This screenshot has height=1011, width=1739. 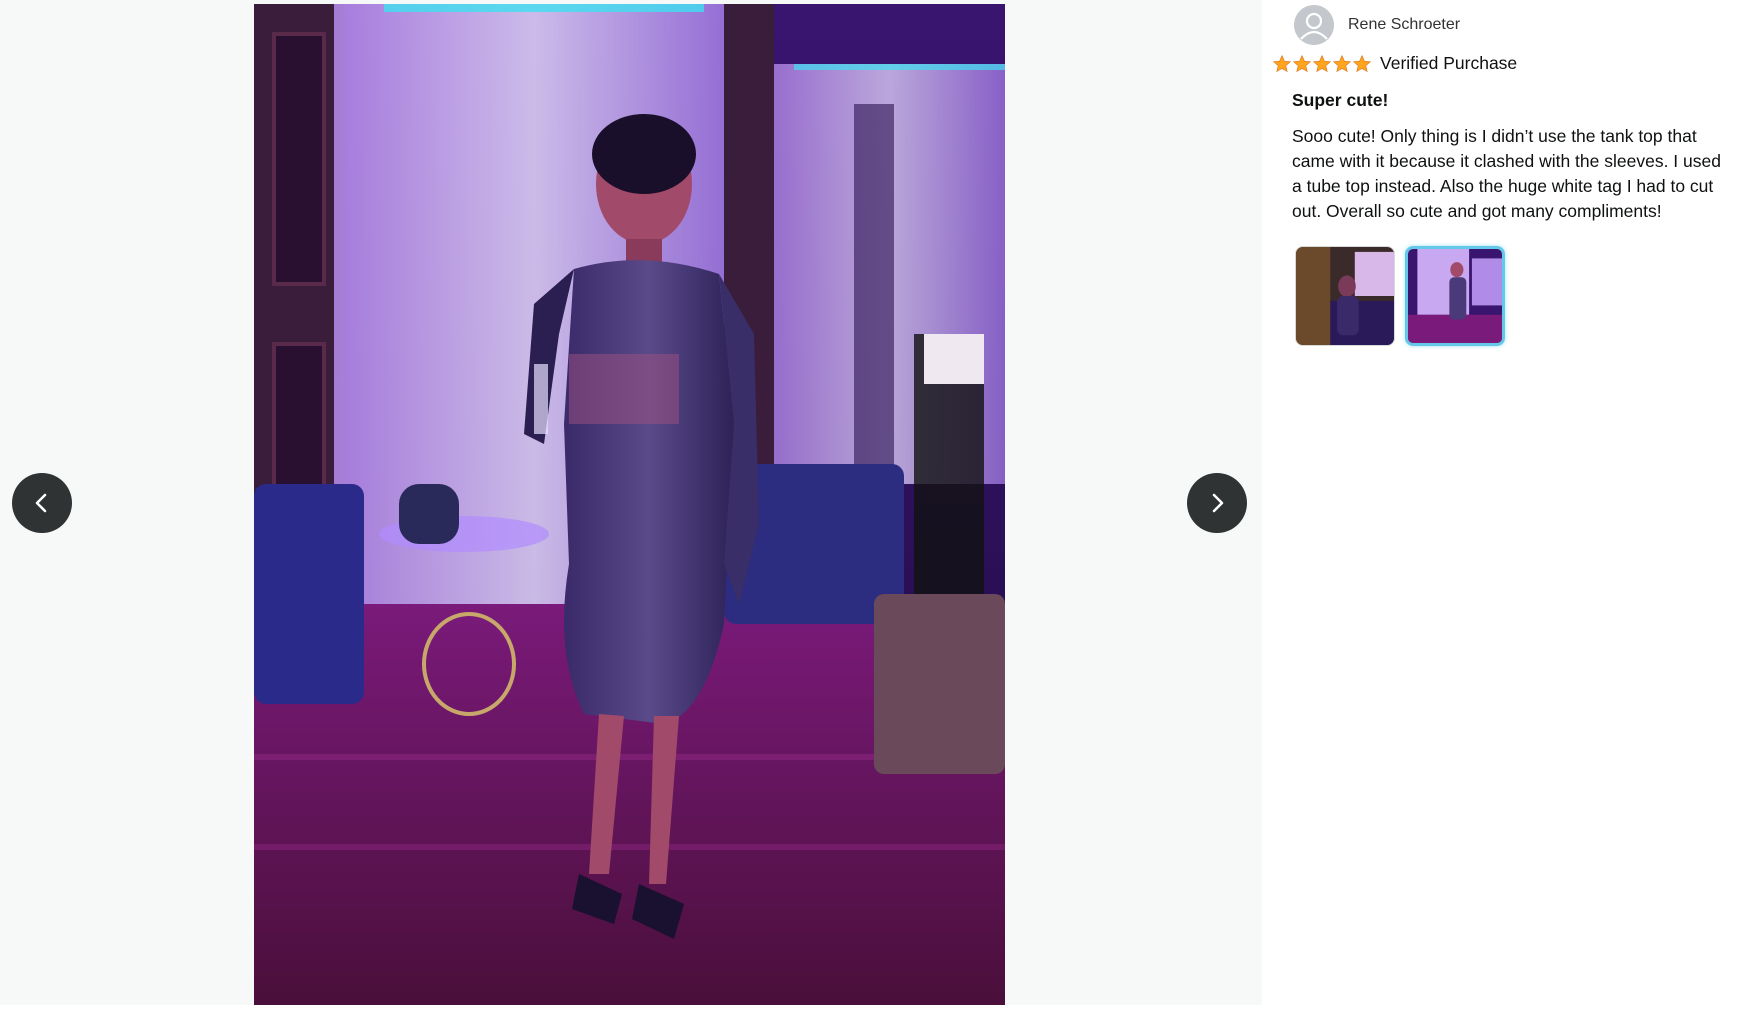 I want to click on next-image-button, so click(x=1217, y=503).